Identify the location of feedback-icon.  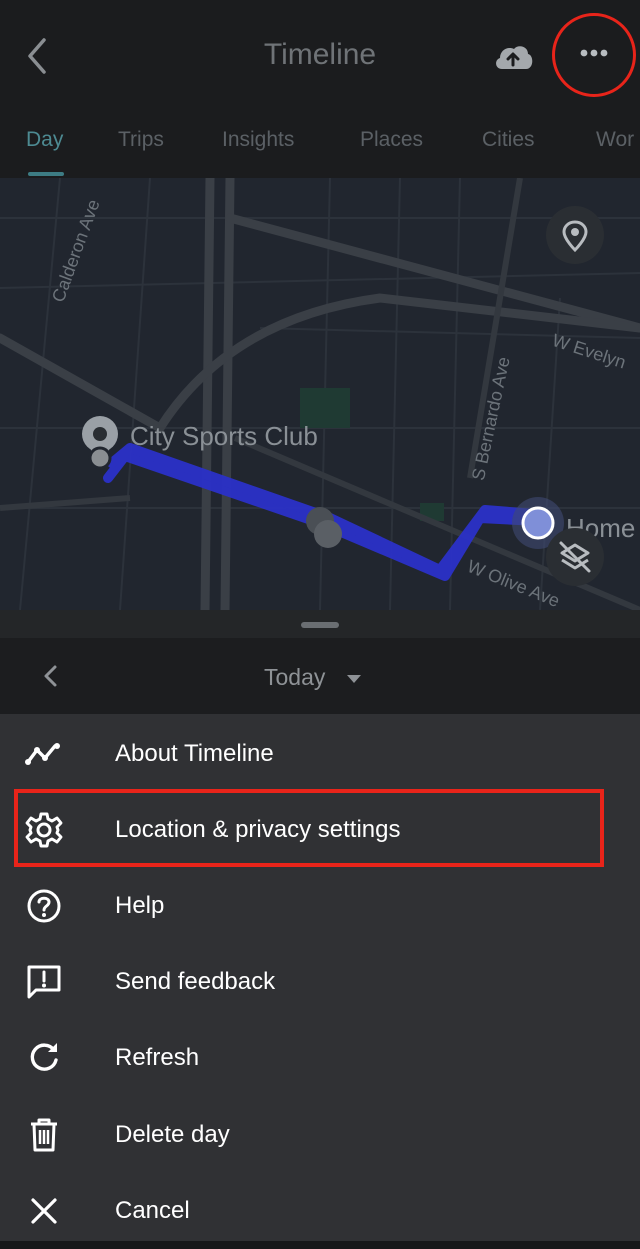
(44, 982).